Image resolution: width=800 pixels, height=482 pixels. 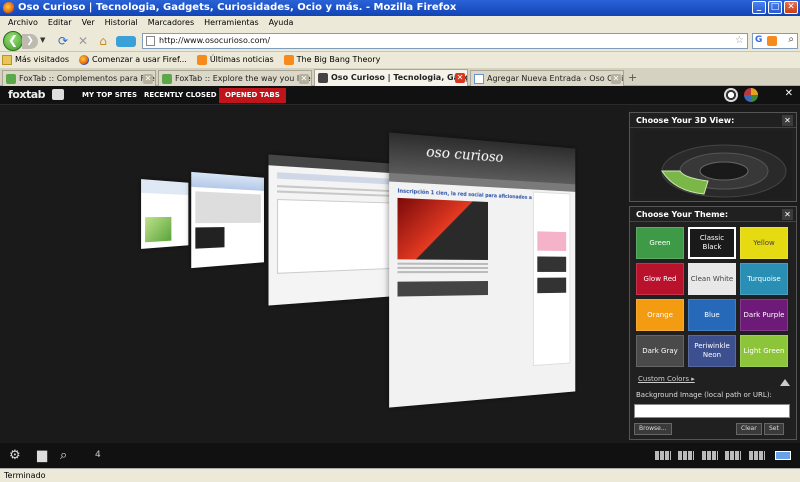 I want to click on clear-button: Clear, so click(x=749, y=429).